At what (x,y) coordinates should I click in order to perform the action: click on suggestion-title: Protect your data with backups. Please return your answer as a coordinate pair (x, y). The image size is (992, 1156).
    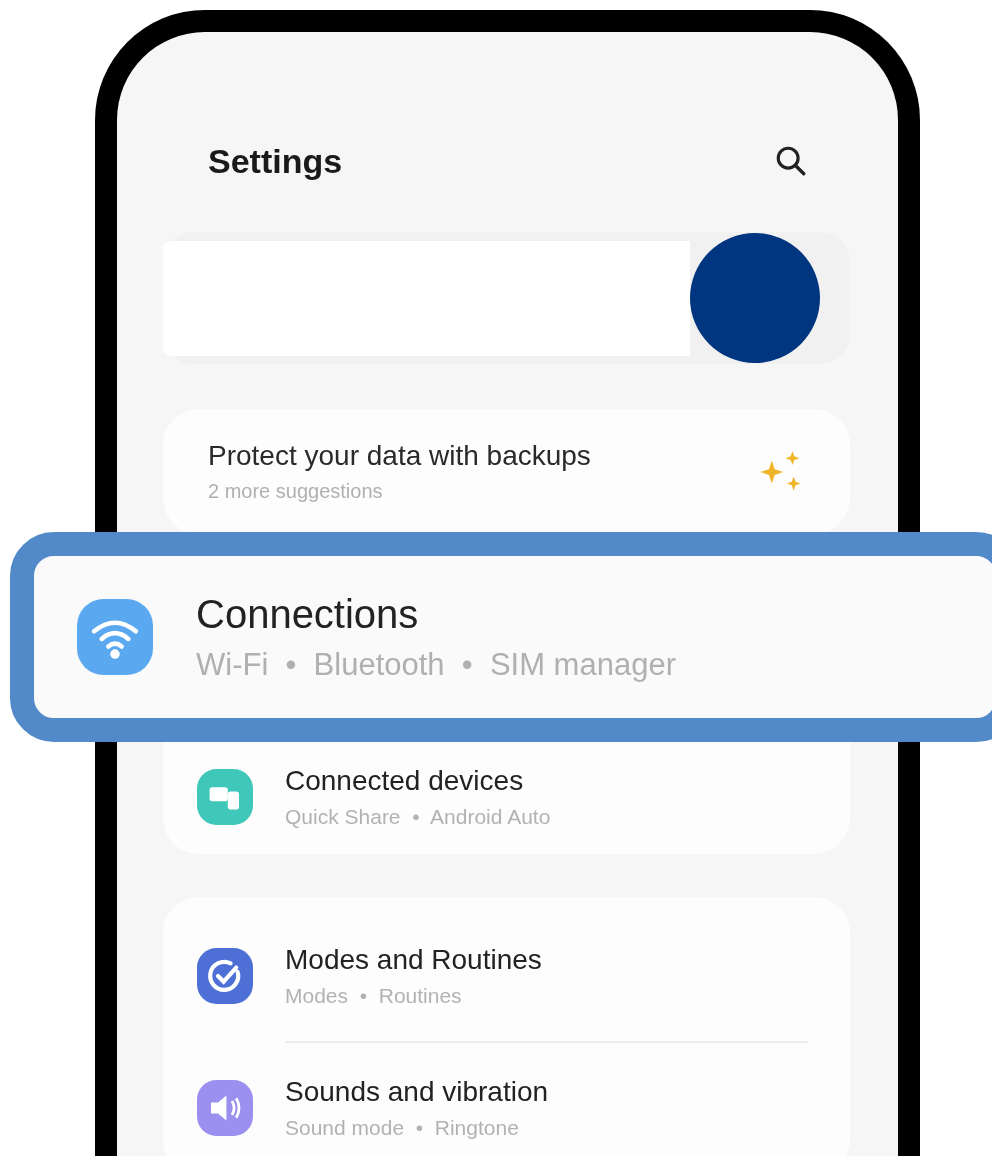
    Looking at the image, I should click on (399, 456).